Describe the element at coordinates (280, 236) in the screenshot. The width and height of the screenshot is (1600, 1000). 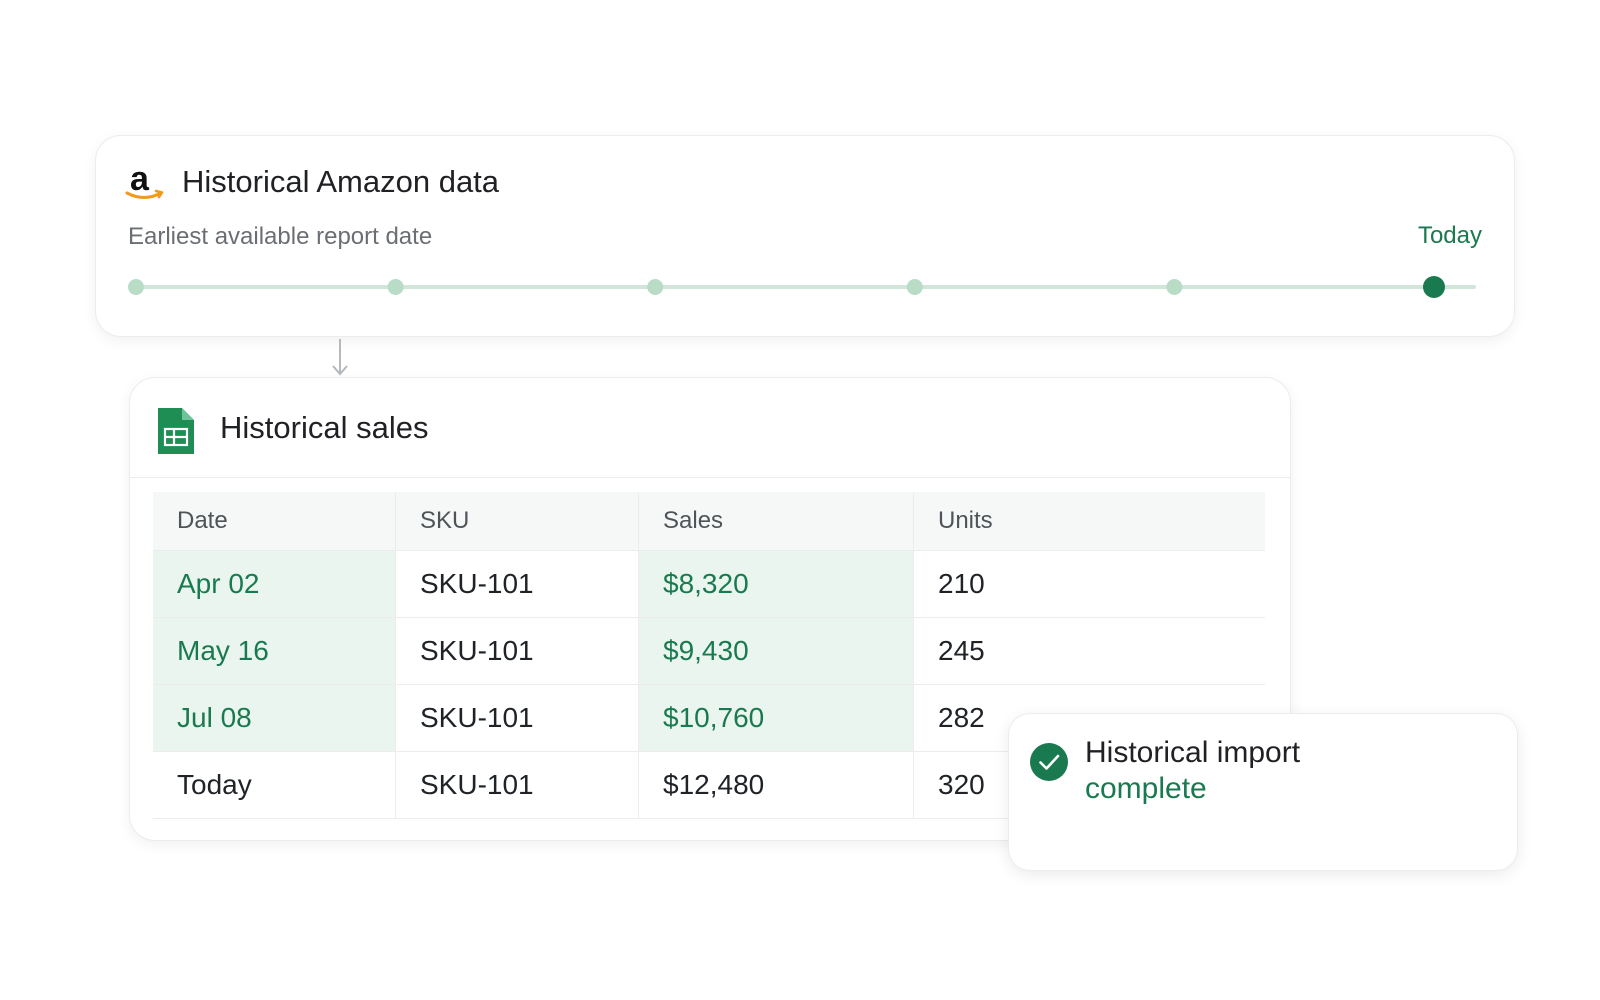
I see `earliest-date-label: Earliest available report date` at that location.